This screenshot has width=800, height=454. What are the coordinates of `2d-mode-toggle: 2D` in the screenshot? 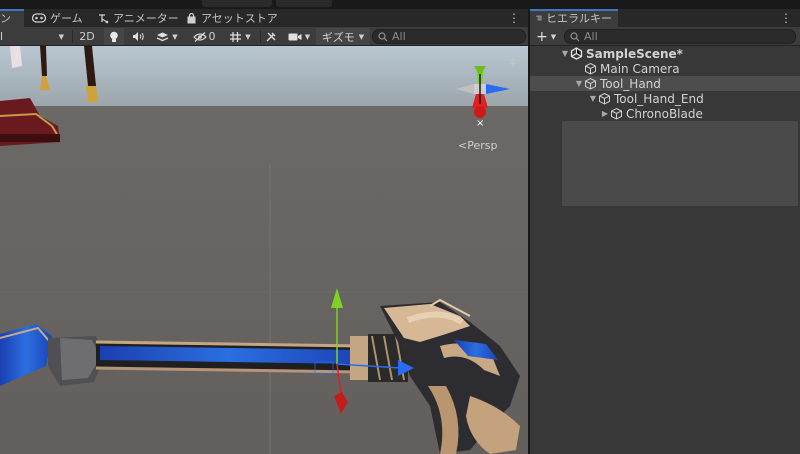 It's located at (87, 36).